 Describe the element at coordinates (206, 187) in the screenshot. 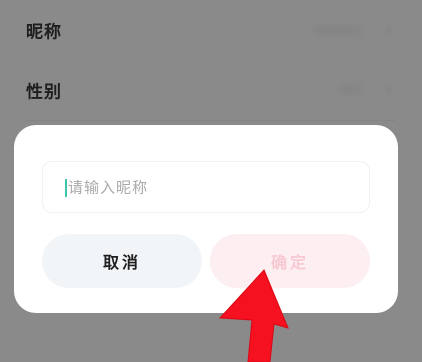

I see `nickname-input: 请输入昵称` at that location.